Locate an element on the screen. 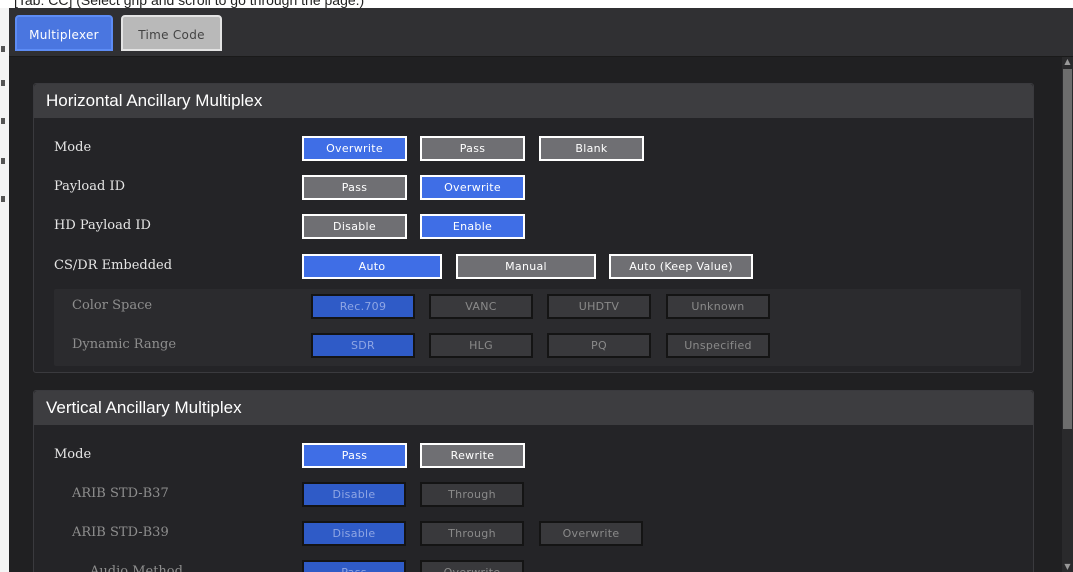 Image resolution: width=1073 pixels, height=572 pixels. payload-id-pass-button: Pass is located at coordinates (354, 187).